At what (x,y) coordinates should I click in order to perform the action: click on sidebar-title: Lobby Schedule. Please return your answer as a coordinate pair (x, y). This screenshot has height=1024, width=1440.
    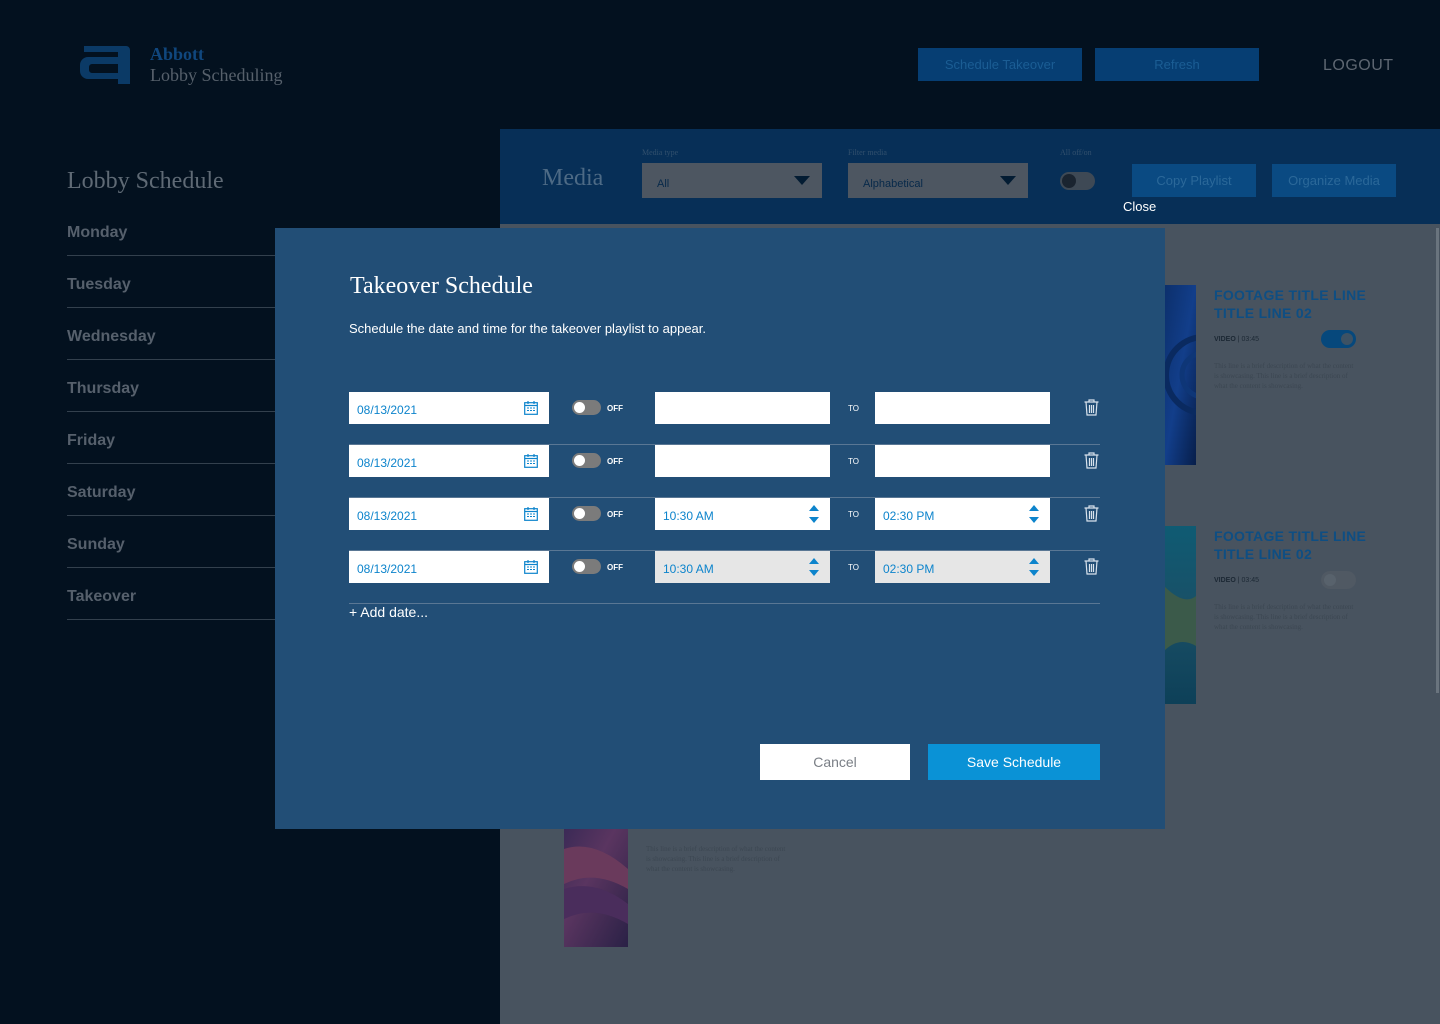
    Looking at the image, I should click on (145, 181).